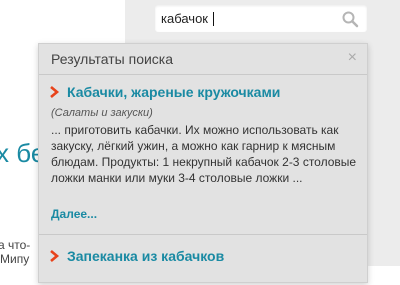 The width and height of the screenshot is (400, 285). Describe the element at coordinates (15, 259) in the screenshot. I see `background-text-line: Мипу` at that location.